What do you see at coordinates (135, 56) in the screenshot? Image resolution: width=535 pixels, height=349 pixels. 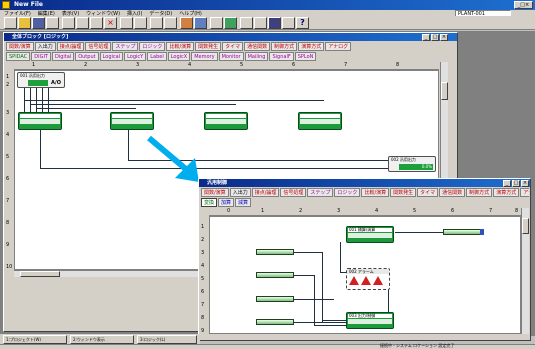 I see `back-subtab: LogicY` at bounding box center [135, 56].